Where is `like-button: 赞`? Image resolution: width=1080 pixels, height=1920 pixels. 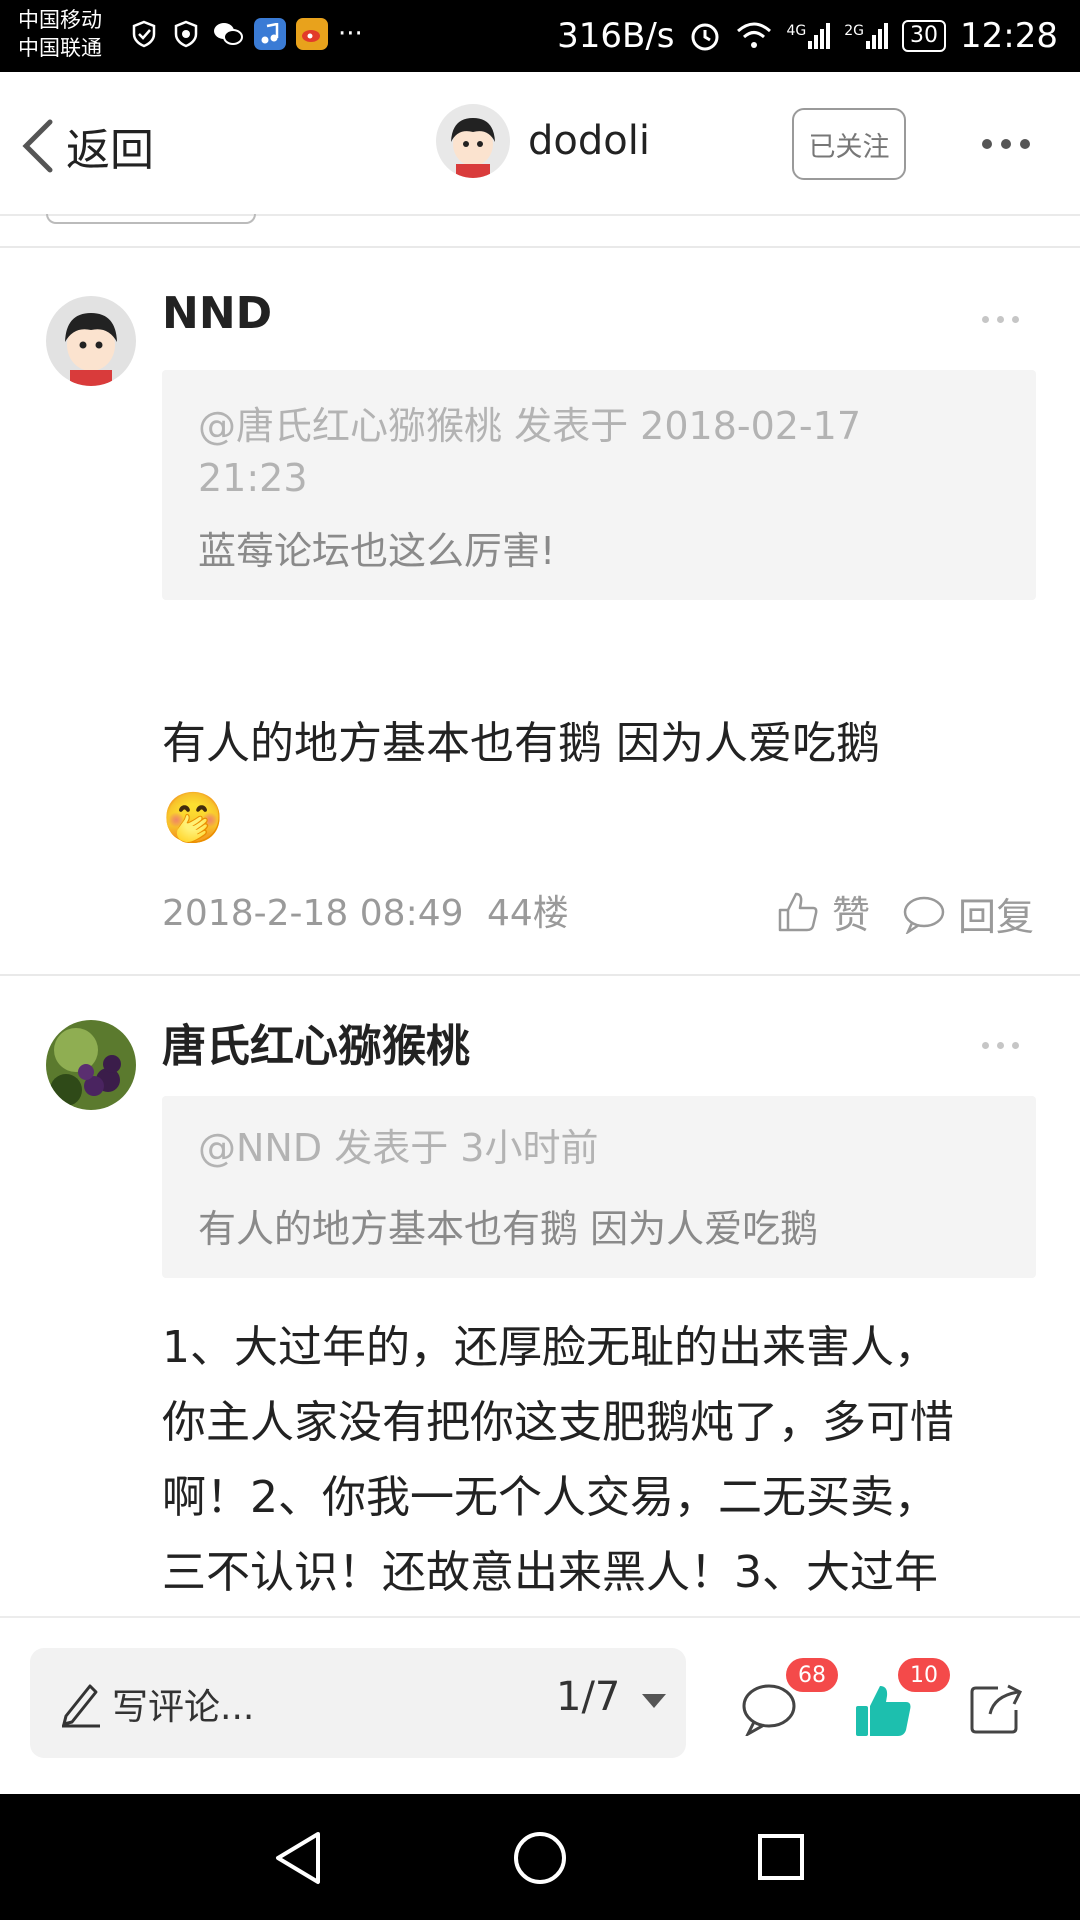
like-button: 赞 is located at coordinates (823, 911).